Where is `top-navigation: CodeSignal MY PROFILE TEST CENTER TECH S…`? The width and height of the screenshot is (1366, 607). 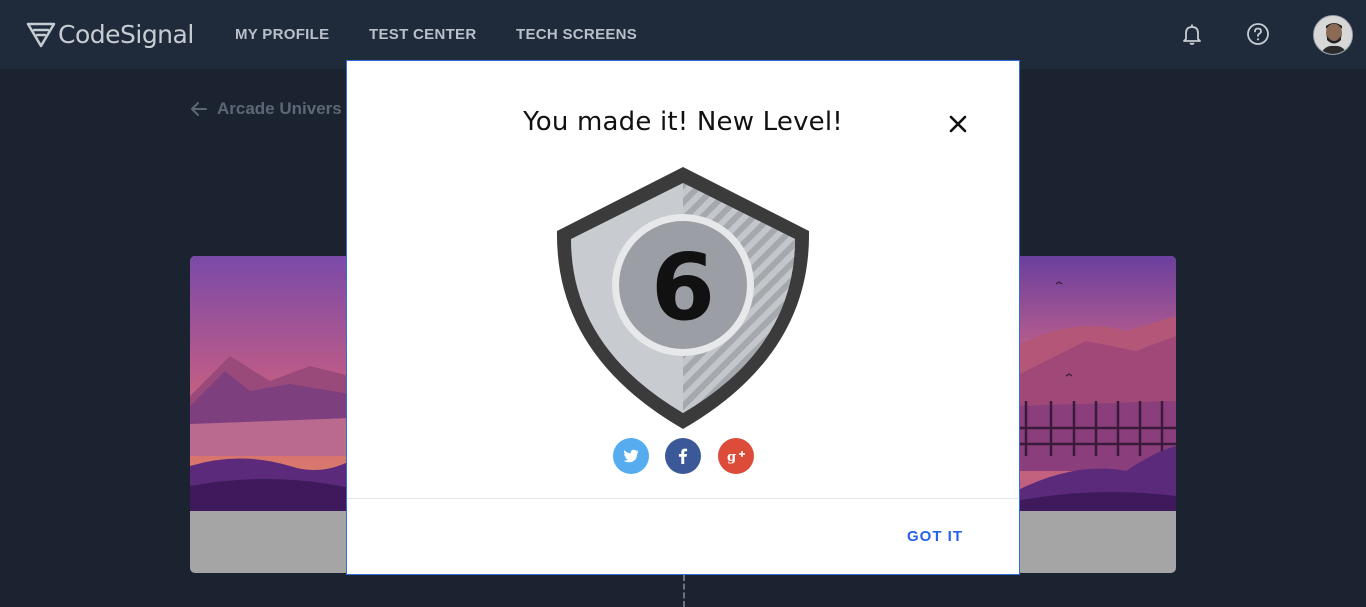 top-navigation: CodeSignal MY PROFILE TEST CENTER TECH S… is located at coordinates (683, 34).